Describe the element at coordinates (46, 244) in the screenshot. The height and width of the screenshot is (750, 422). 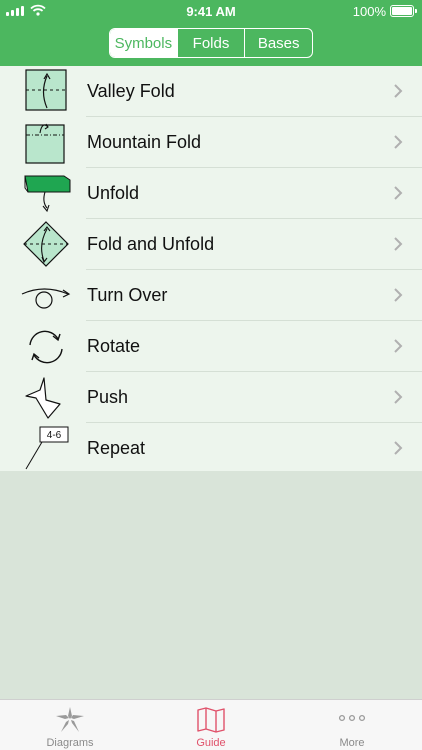
I see `fold-and-unfold-icon` at that location.